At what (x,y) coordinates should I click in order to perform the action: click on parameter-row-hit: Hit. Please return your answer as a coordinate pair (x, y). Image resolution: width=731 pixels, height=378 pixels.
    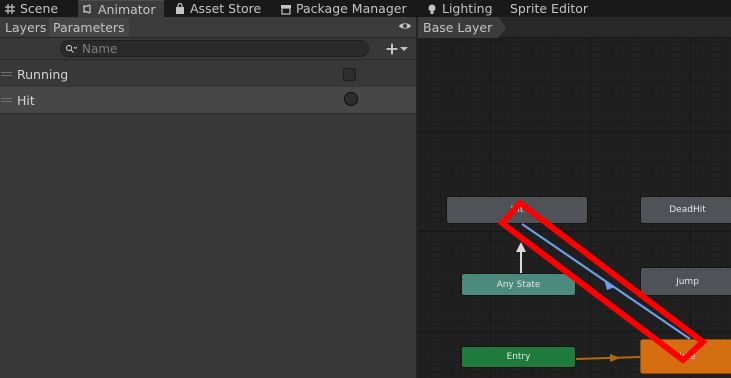
    Looking at the image, I should click on (208, 100).